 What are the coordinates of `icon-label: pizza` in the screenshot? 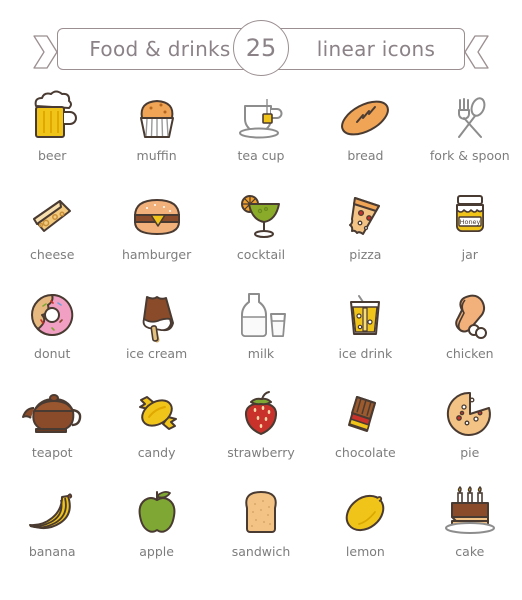 It's located at (365, 254).